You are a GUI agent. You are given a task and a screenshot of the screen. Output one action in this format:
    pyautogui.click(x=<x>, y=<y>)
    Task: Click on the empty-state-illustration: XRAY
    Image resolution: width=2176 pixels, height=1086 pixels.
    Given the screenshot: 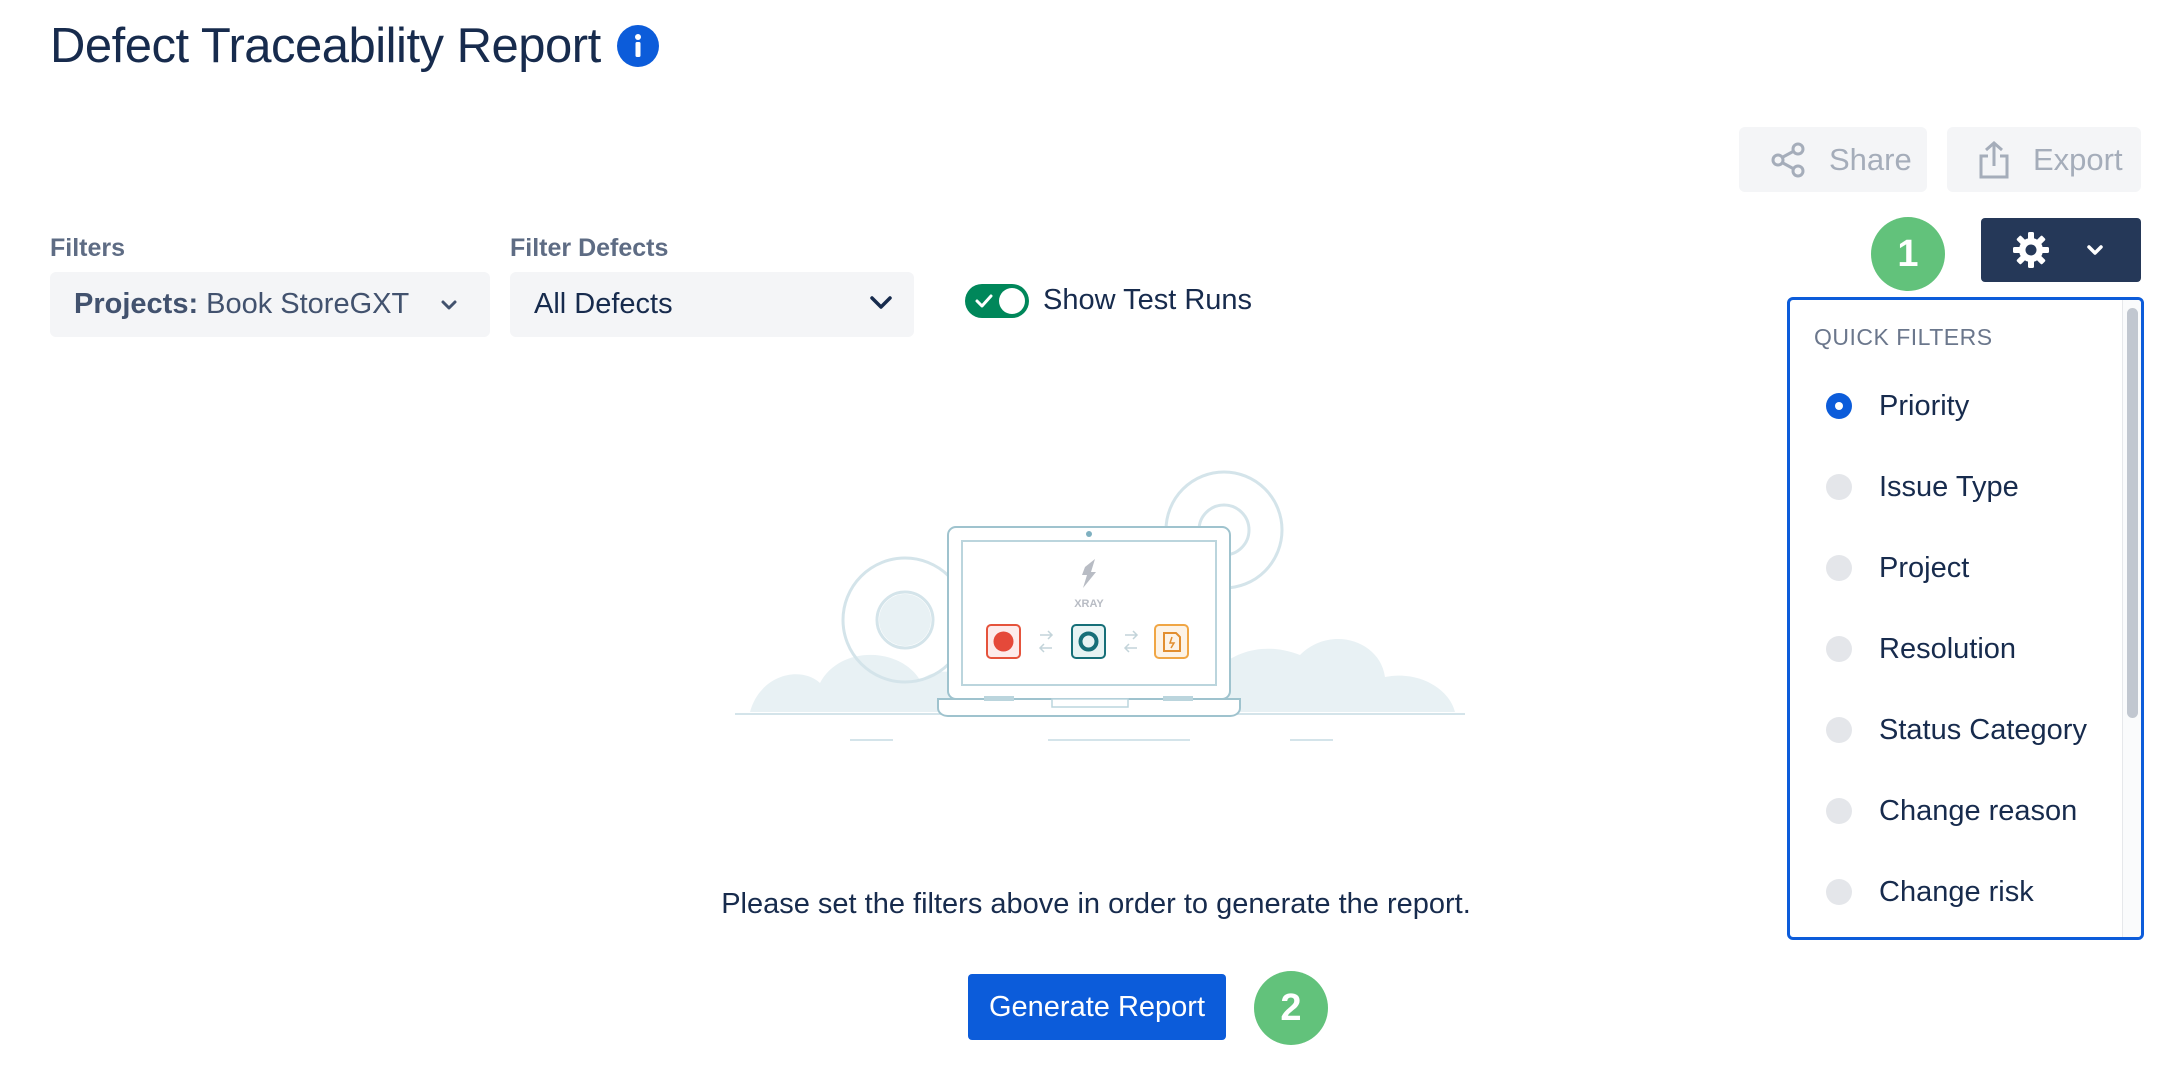 What is the action you would take?
    pyautogui.click(x=1100, y=605)
    